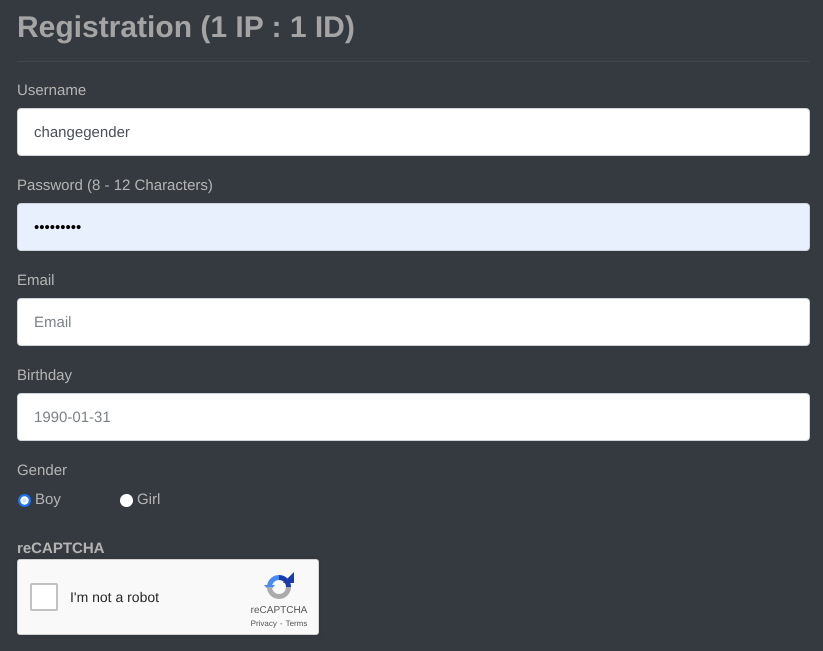 This screenshot has height=651, width=823. I want to click on brand-text: reCAPTCHA, so click(279, 611).